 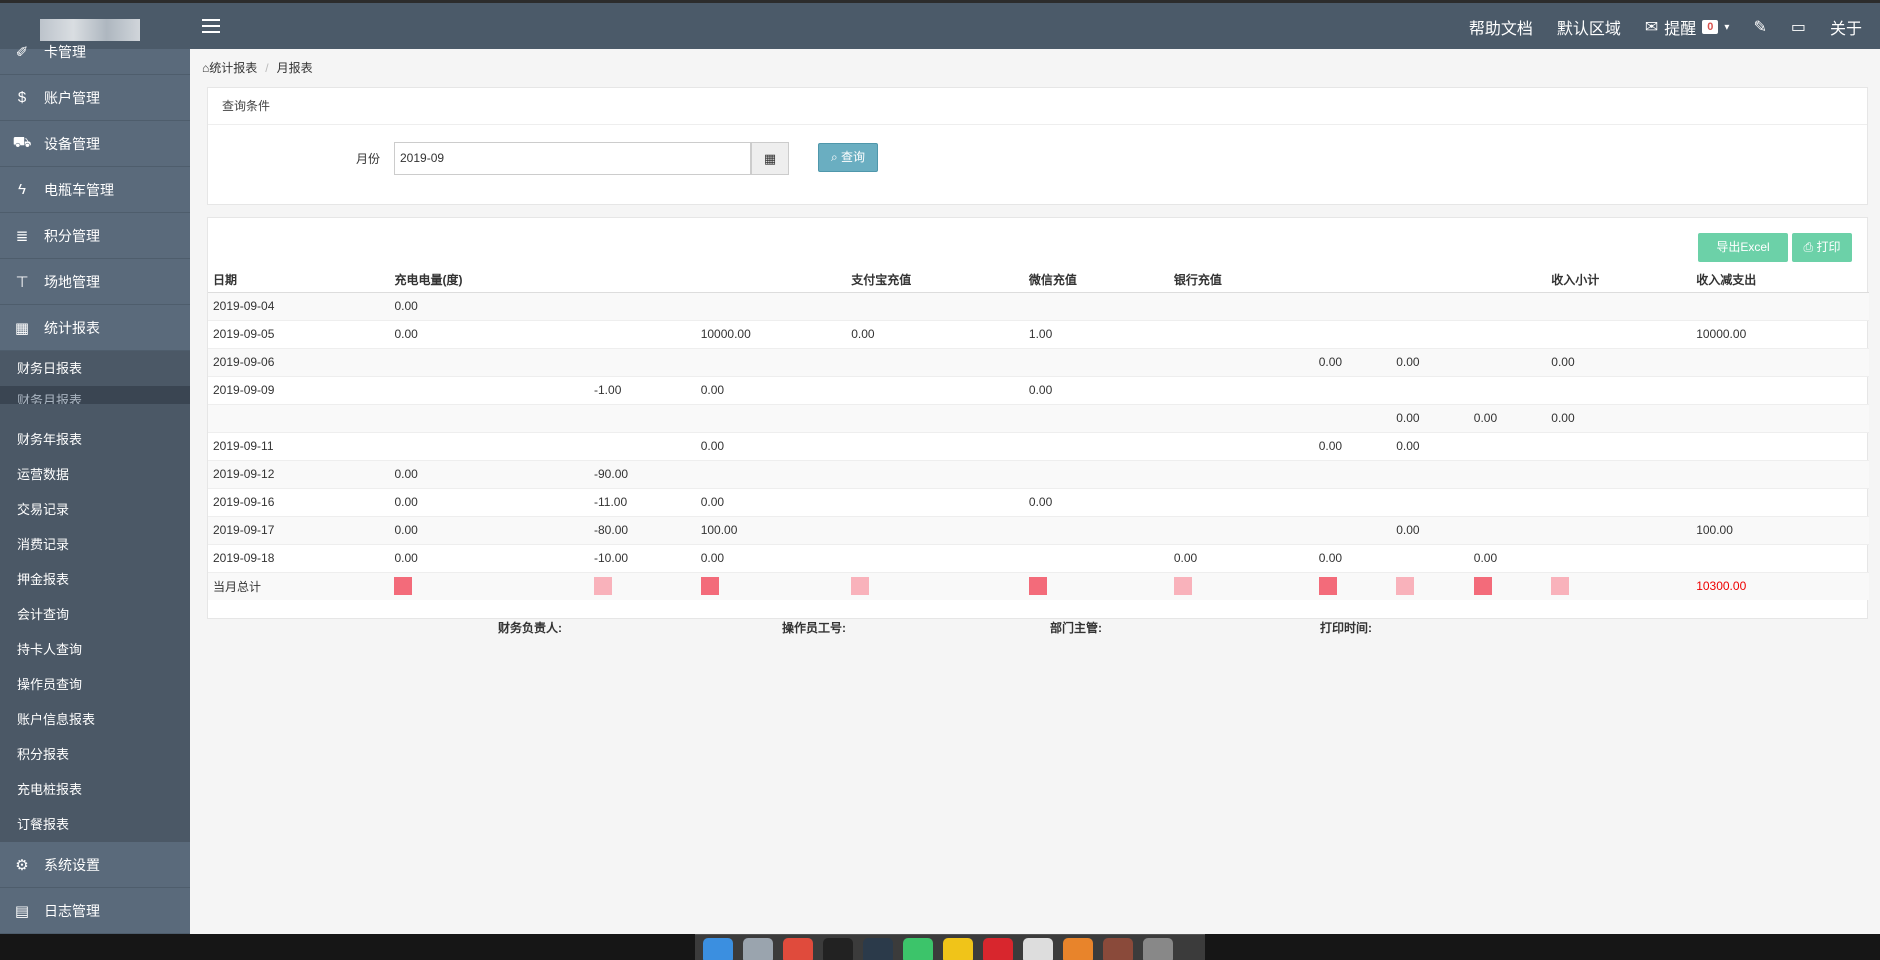 I want to click on dock, so click(x=950, y=947).